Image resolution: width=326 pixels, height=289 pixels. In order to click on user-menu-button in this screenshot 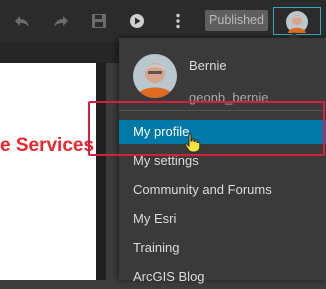, I will do `click(297, 21)`.